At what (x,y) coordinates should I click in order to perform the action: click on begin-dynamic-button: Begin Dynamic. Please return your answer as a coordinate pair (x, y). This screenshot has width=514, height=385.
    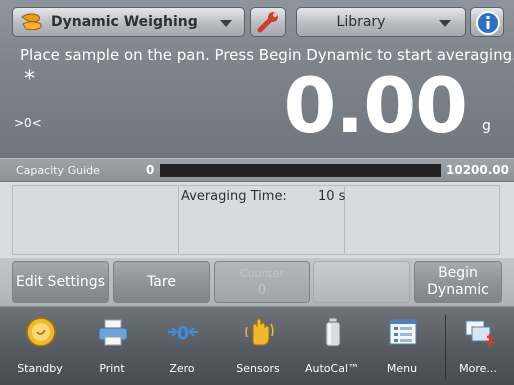
    Looking at the image, I should click on (458, 282).